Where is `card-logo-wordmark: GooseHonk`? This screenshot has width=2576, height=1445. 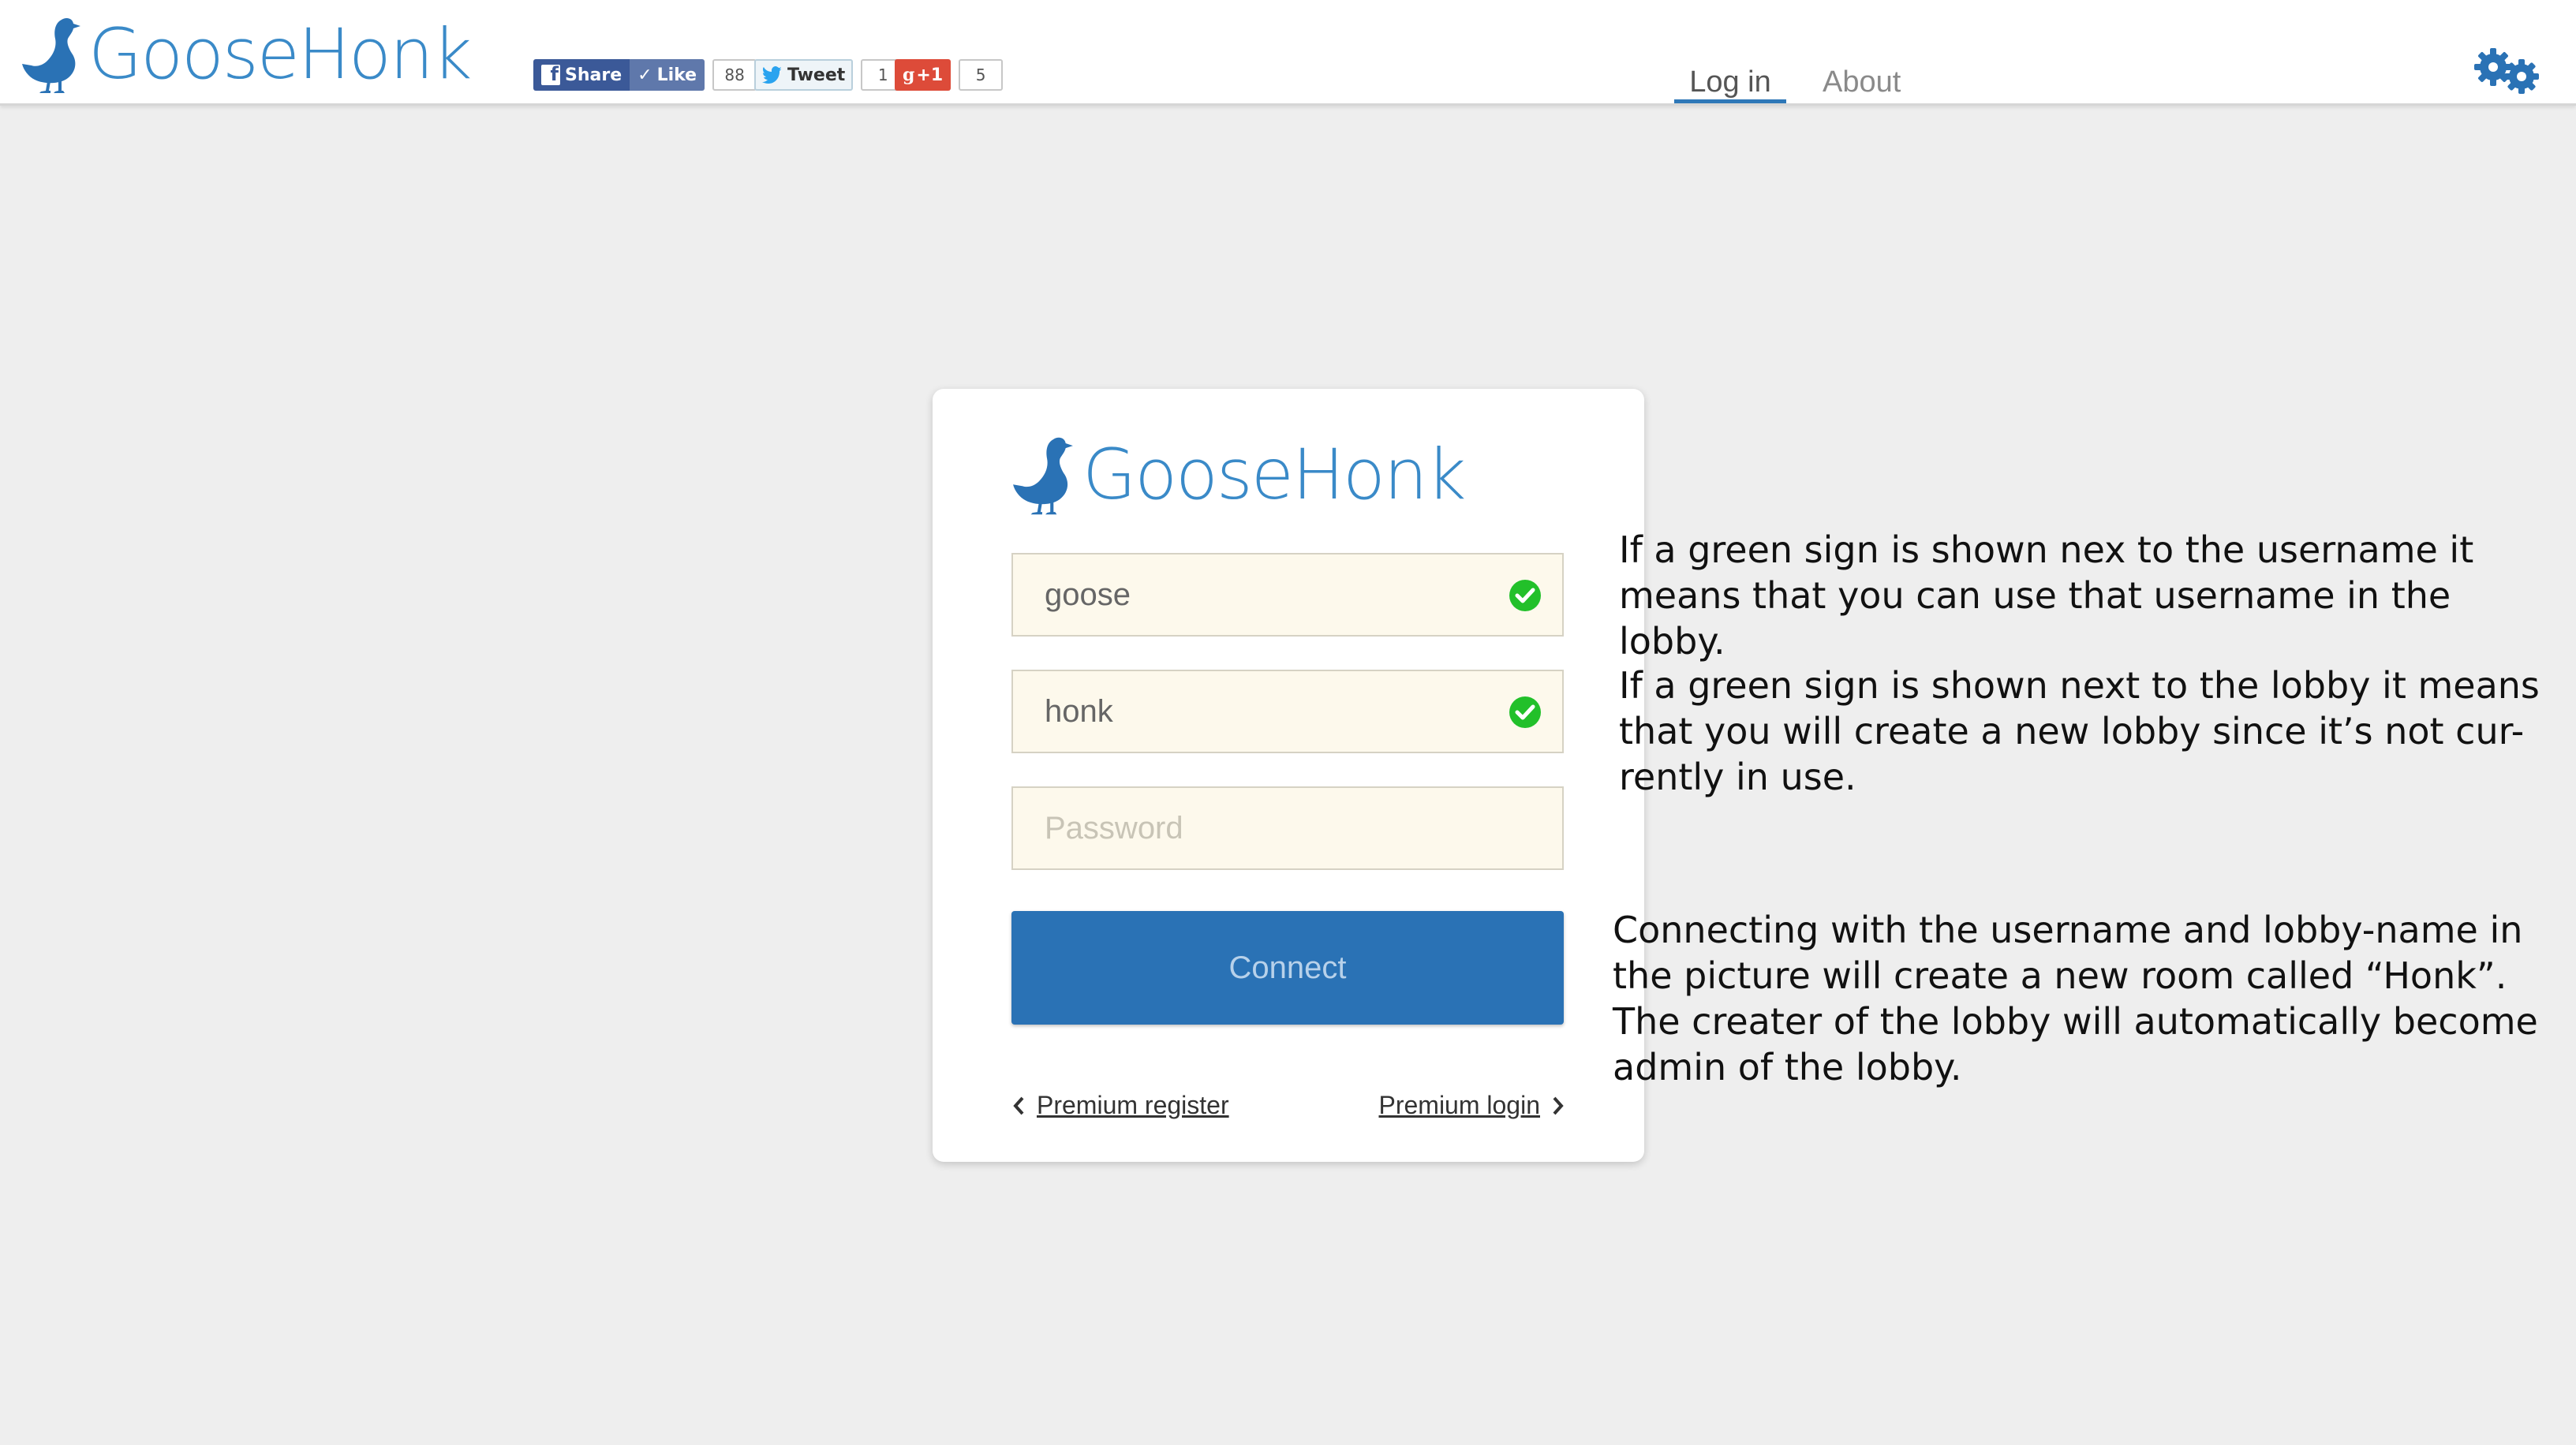
card-logo-wordmark: GooseHonk is located at coordinates (1274, 474).